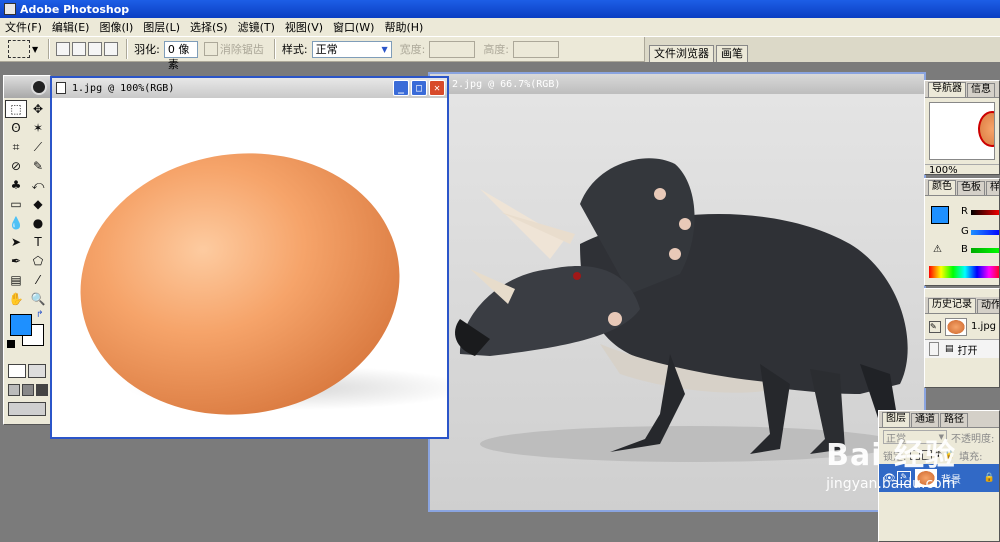  Describe the element at coordinates (506, 84) in the screenshot. I see `document-title: 2.jpg @ 66.7%(RGB)` at that location.